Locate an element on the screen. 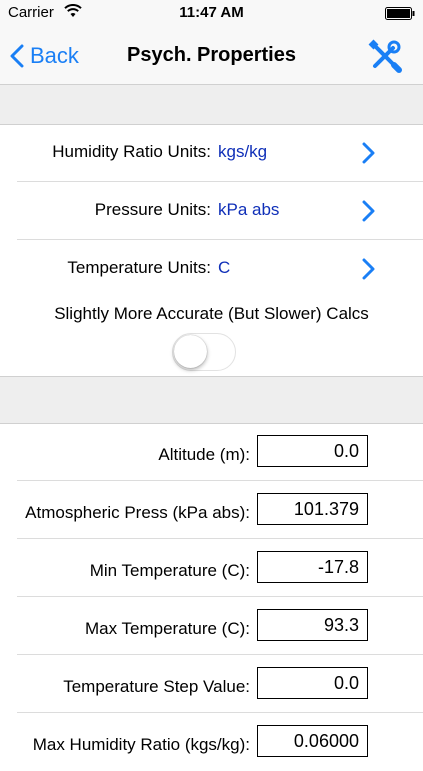  max-temperature-row: Max Temperature (C): is located at coordinates (211, 626).